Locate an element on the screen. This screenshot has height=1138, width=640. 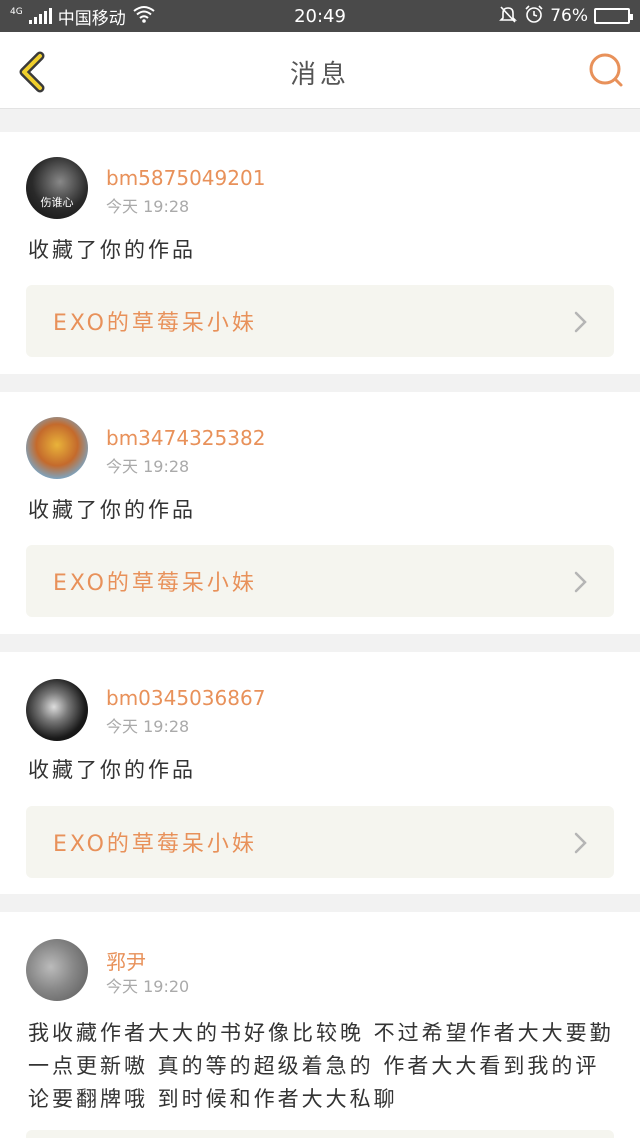
username: bm3474325382 is located at coordinates (185, 438).